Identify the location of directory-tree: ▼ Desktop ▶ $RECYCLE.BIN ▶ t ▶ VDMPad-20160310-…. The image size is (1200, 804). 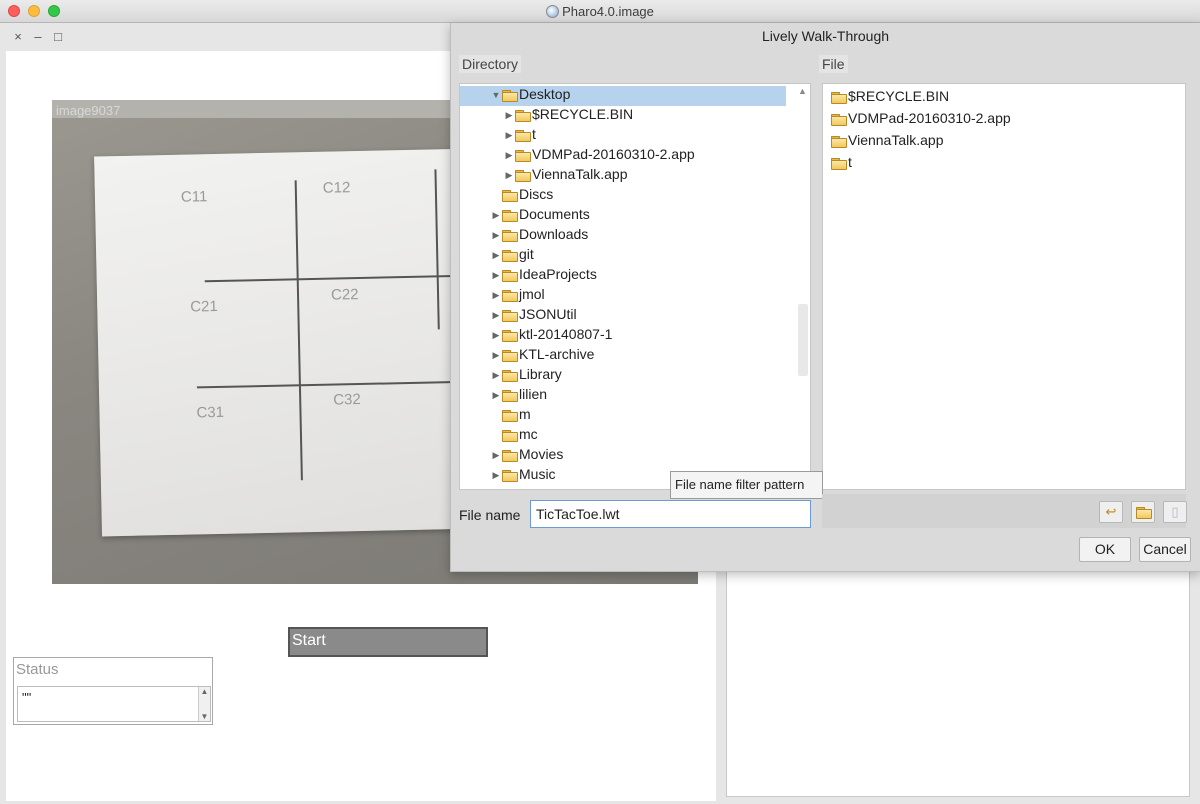
(635, 286).